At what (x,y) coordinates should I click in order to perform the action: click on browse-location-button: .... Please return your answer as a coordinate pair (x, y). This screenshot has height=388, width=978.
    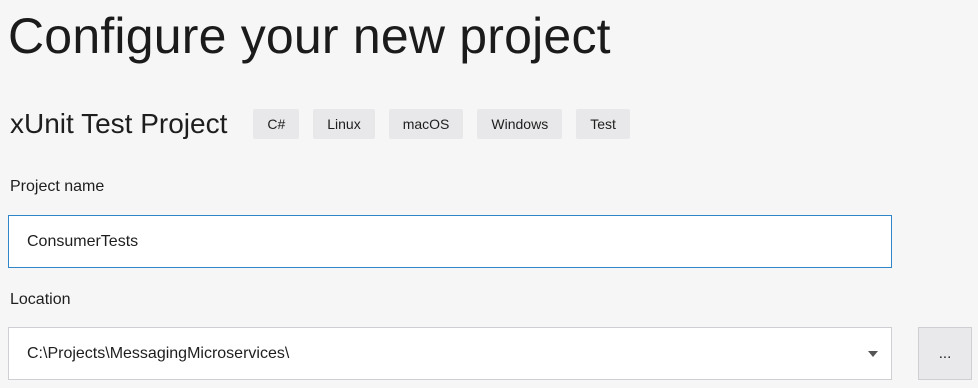
    Looking at the image, I should click on (945, 353).